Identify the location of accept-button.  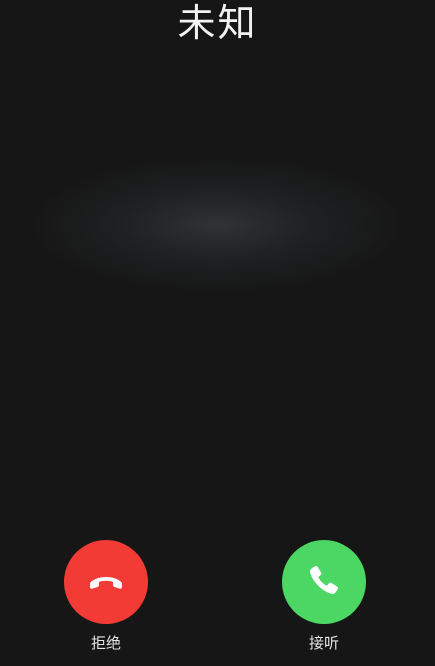
(324, 582).